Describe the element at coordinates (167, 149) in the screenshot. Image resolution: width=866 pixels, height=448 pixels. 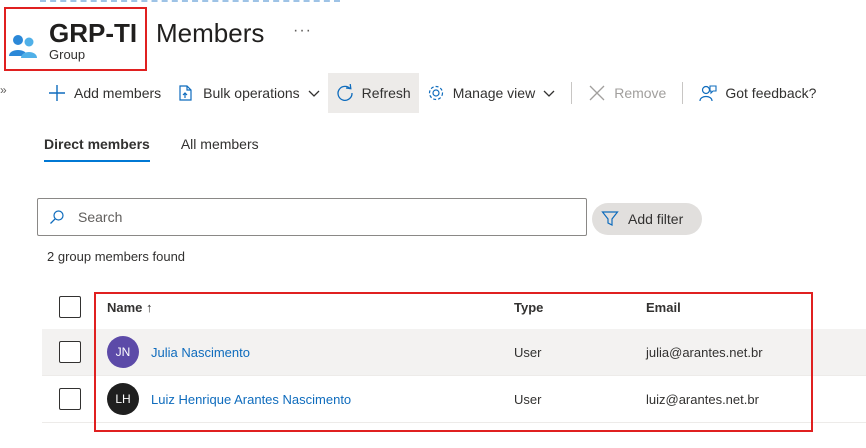
I see `member-tabs: Direct members All members` at that location.